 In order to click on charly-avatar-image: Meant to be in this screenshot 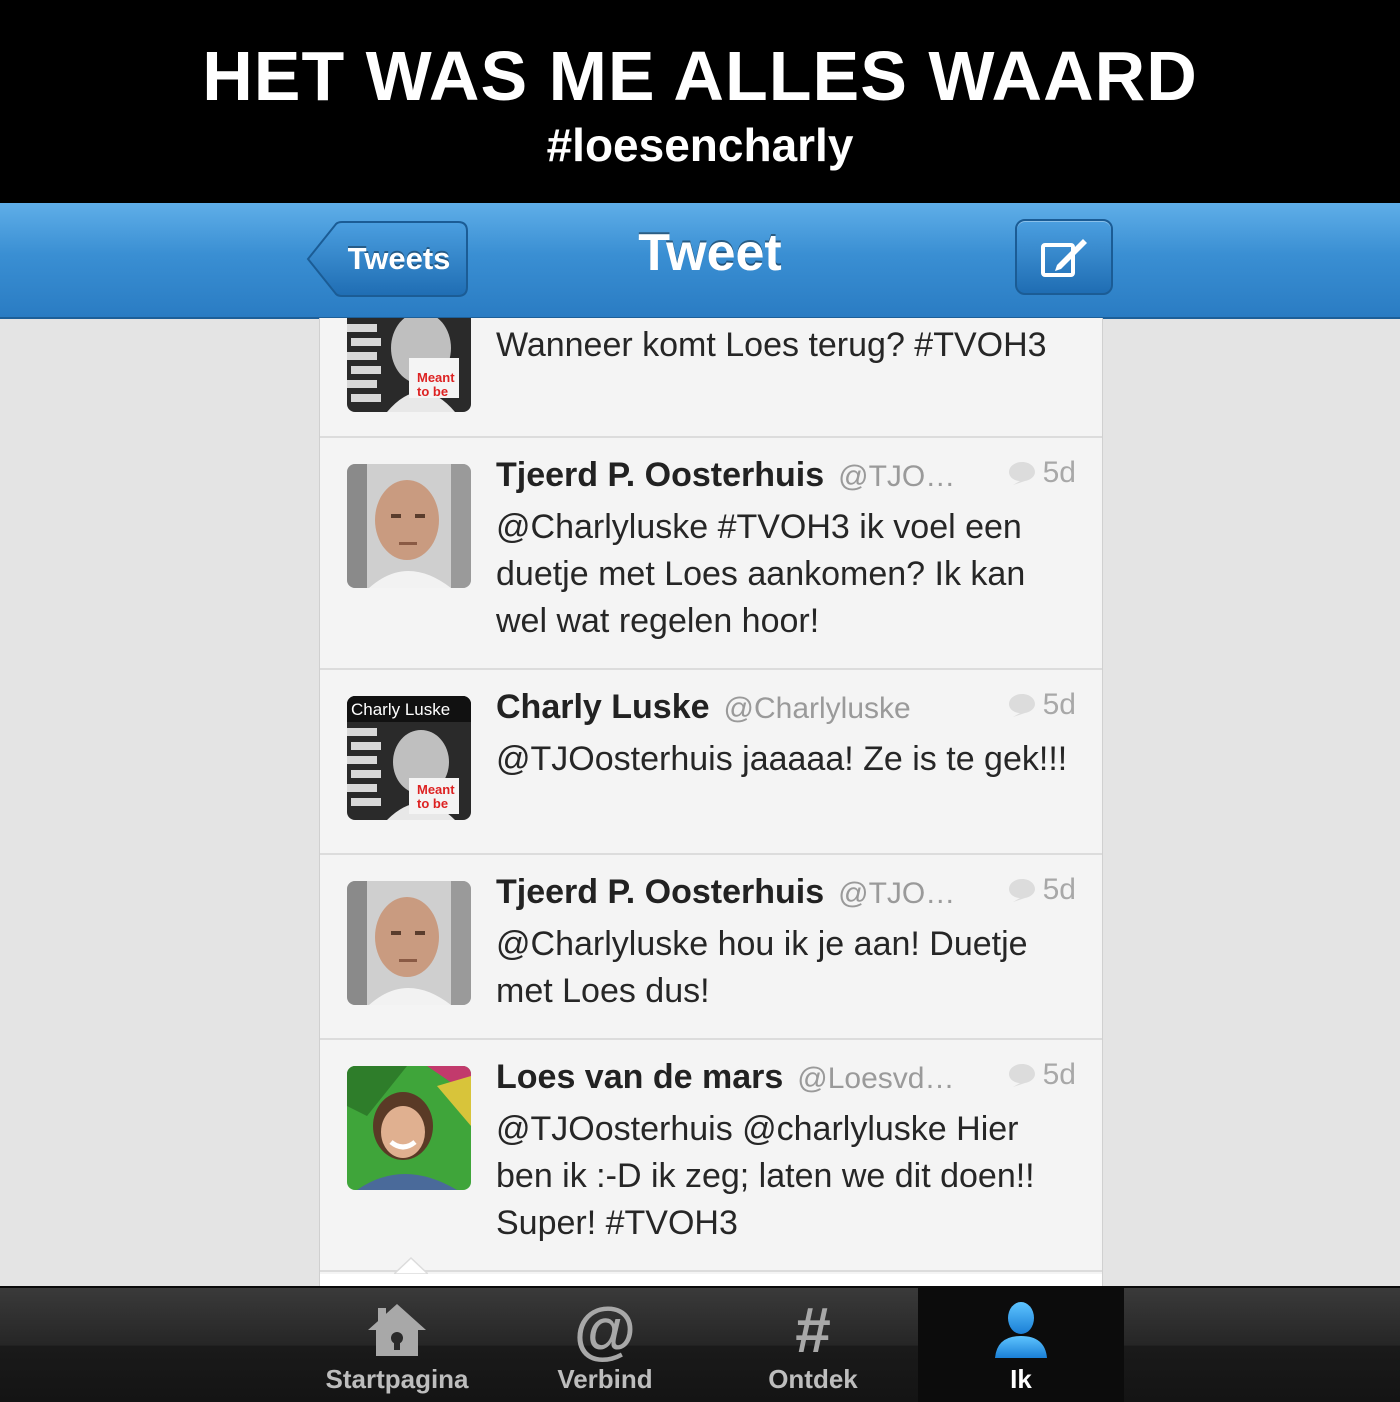, I will do `click(409, 365)`.